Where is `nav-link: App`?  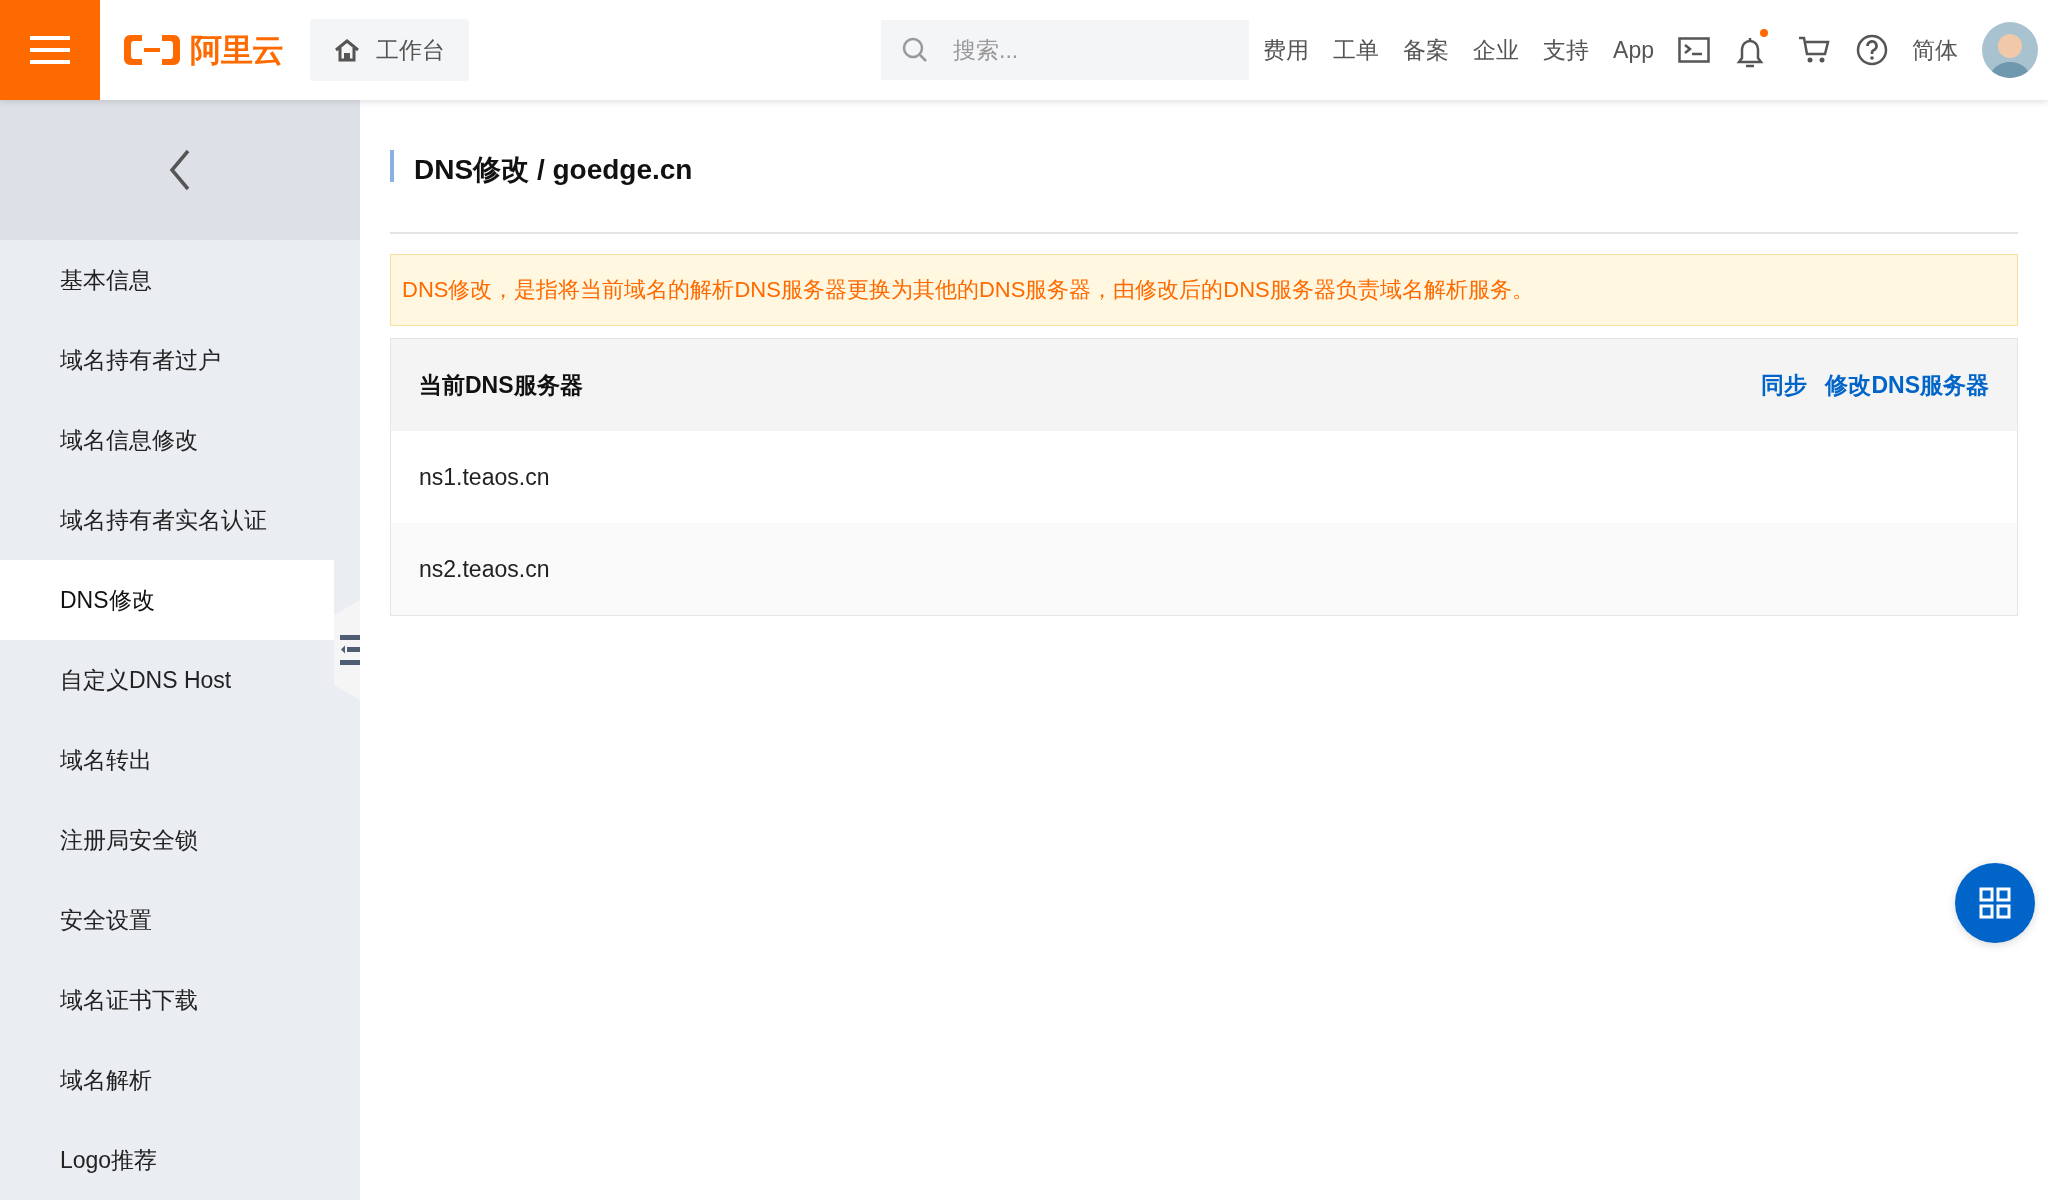
nav-link: App is located at coordinates (1633, 50).